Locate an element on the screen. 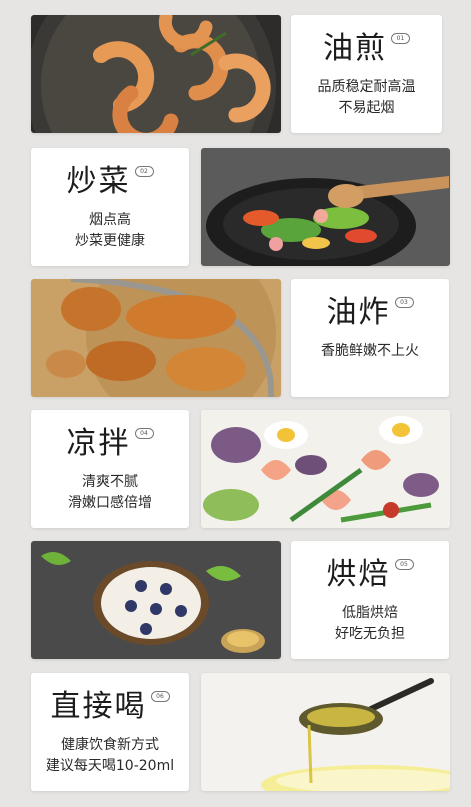  fried-shrimp-pan-icon is located at coordinates (156, 74).